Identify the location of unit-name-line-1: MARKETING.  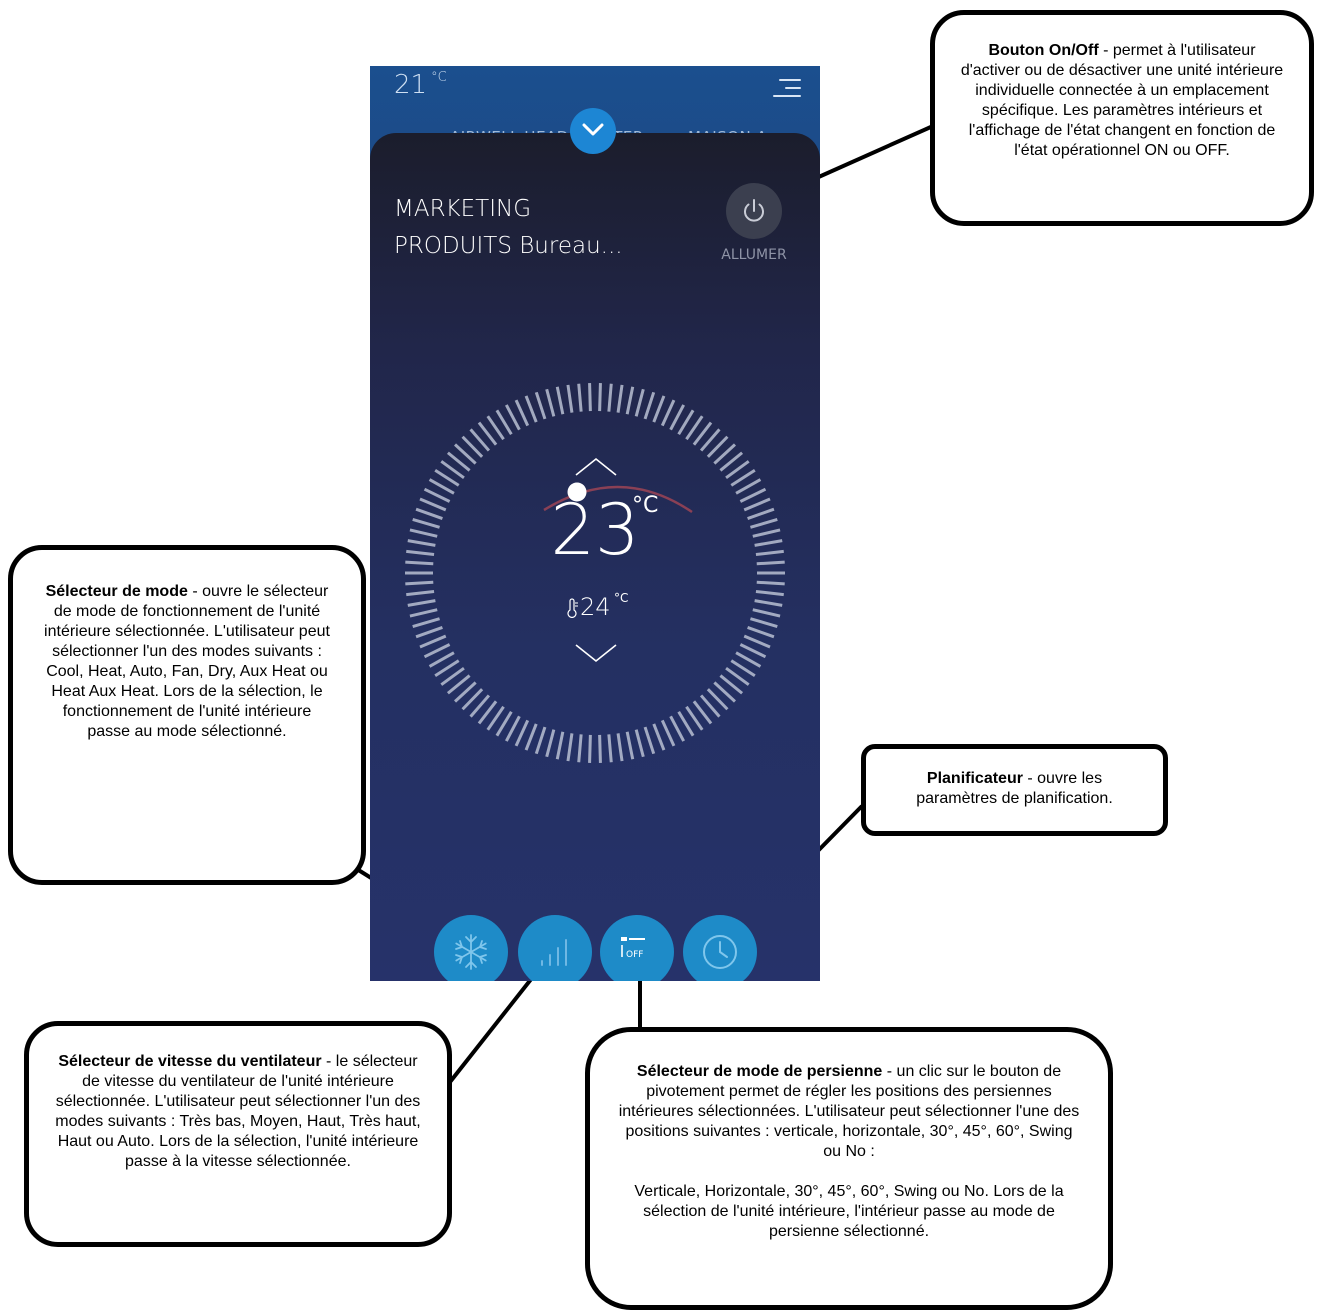
(463, 209).